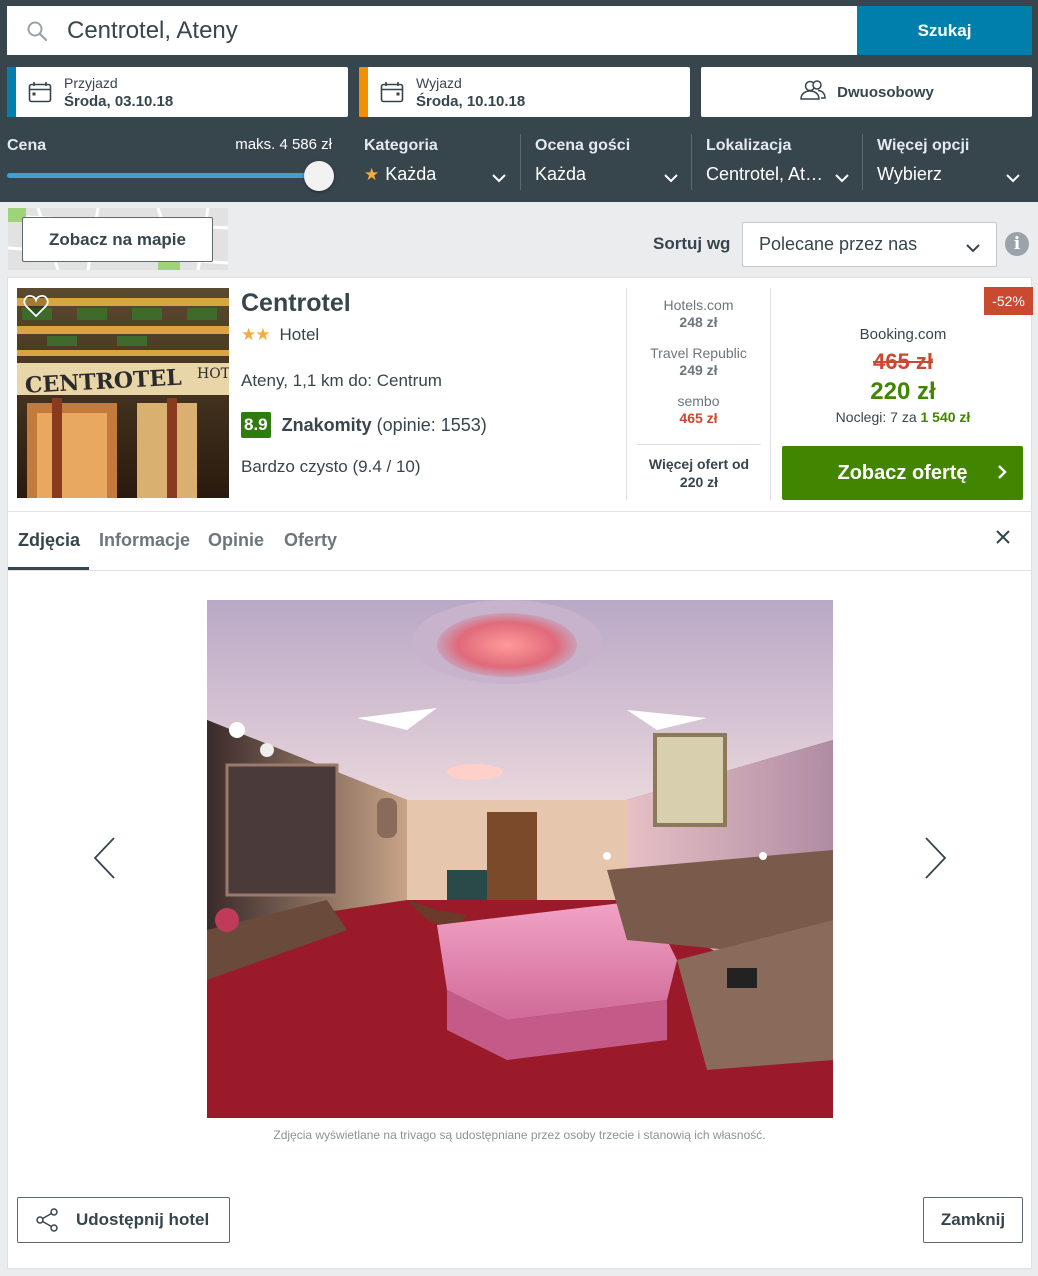  Describe the element at coordinates (363, 92) in the screenshot. I see `checkout-accent` at that location.